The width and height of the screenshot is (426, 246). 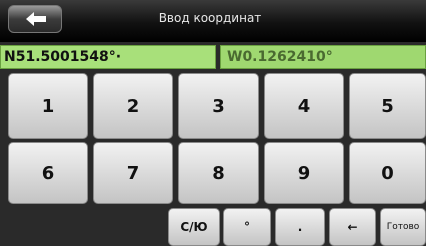 I want to click on key-4: 4, so click(x=304, y=106).